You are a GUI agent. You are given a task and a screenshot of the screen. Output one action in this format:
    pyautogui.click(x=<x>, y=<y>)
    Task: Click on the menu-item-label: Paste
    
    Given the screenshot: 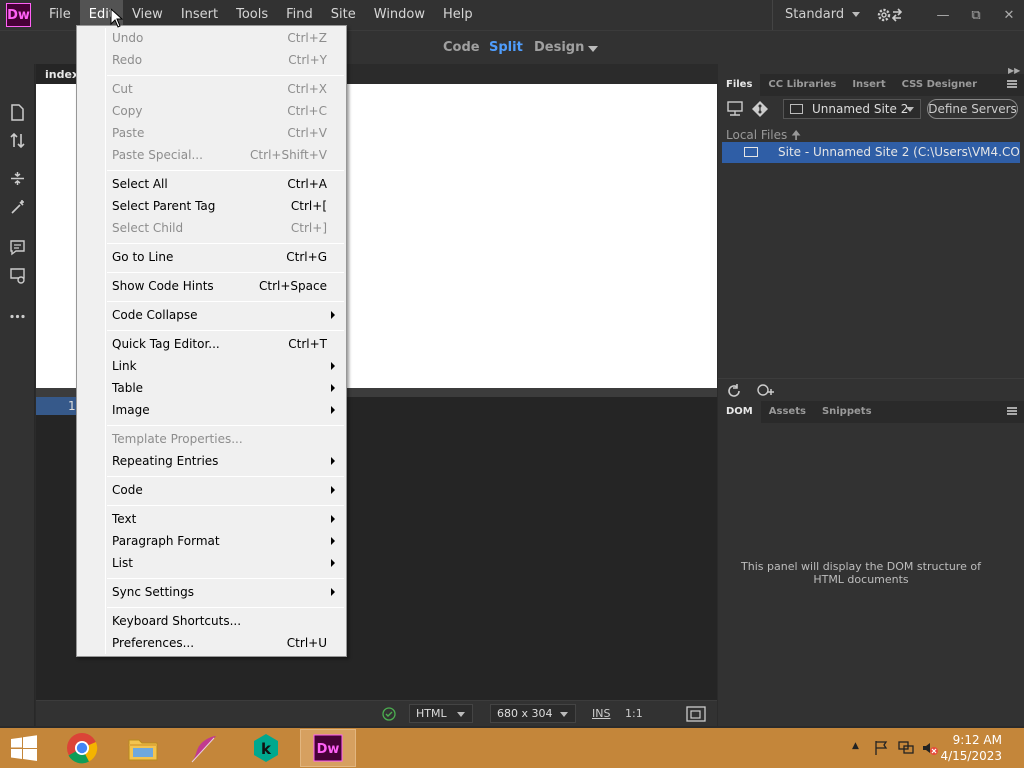 What is the action you would take?
    pyautogui.click(x=128, y=133)
    